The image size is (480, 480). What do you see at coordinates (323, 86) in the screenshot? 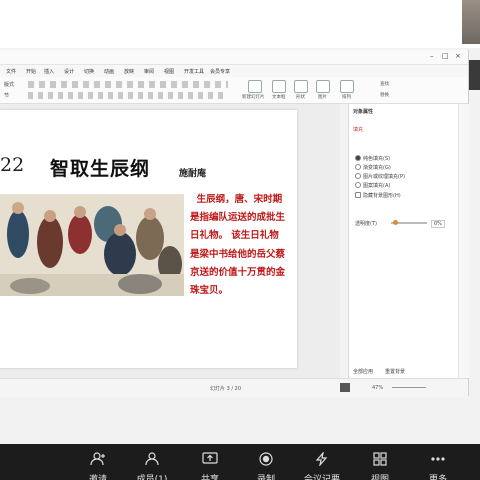
I see `picture-icon` at bounding box center [323, 86].